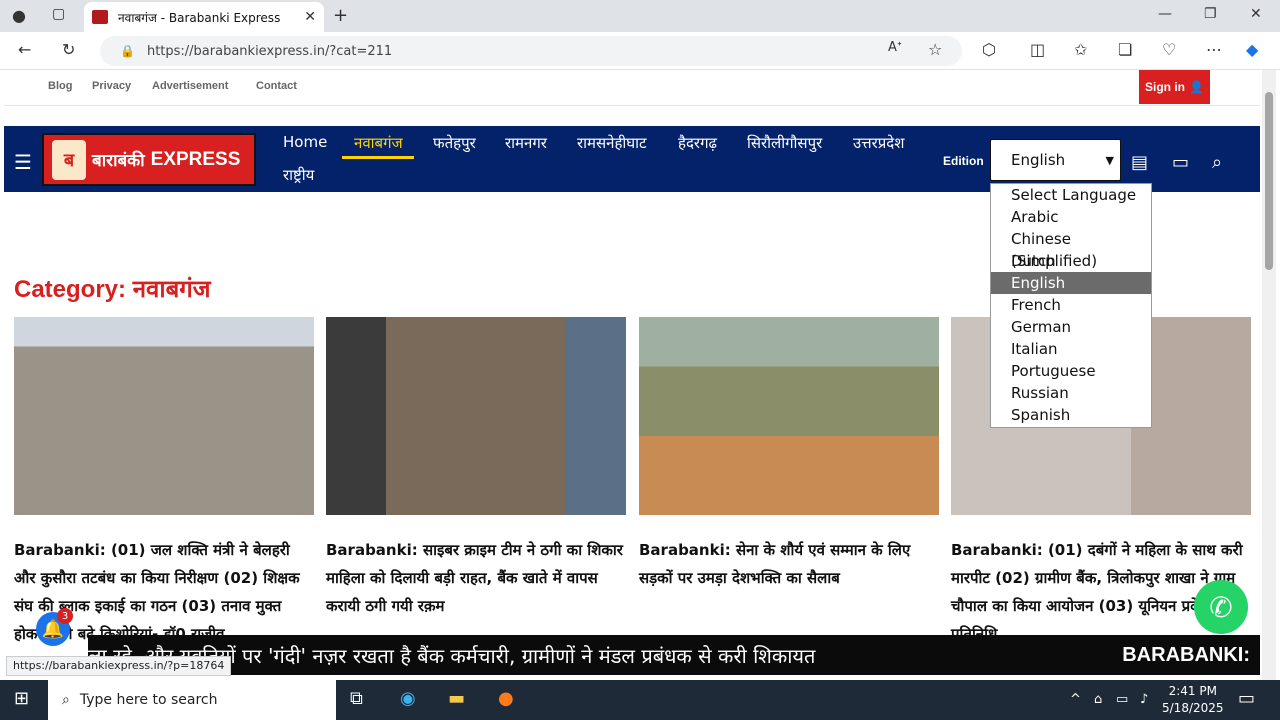 The width and height of the screenshot is (1280, 720). What do you see at coordinates (199, 17) in the screenshot?
I see `tab-title: नवाबगंज - Barabanki Express` at bounding box center [199, 17].